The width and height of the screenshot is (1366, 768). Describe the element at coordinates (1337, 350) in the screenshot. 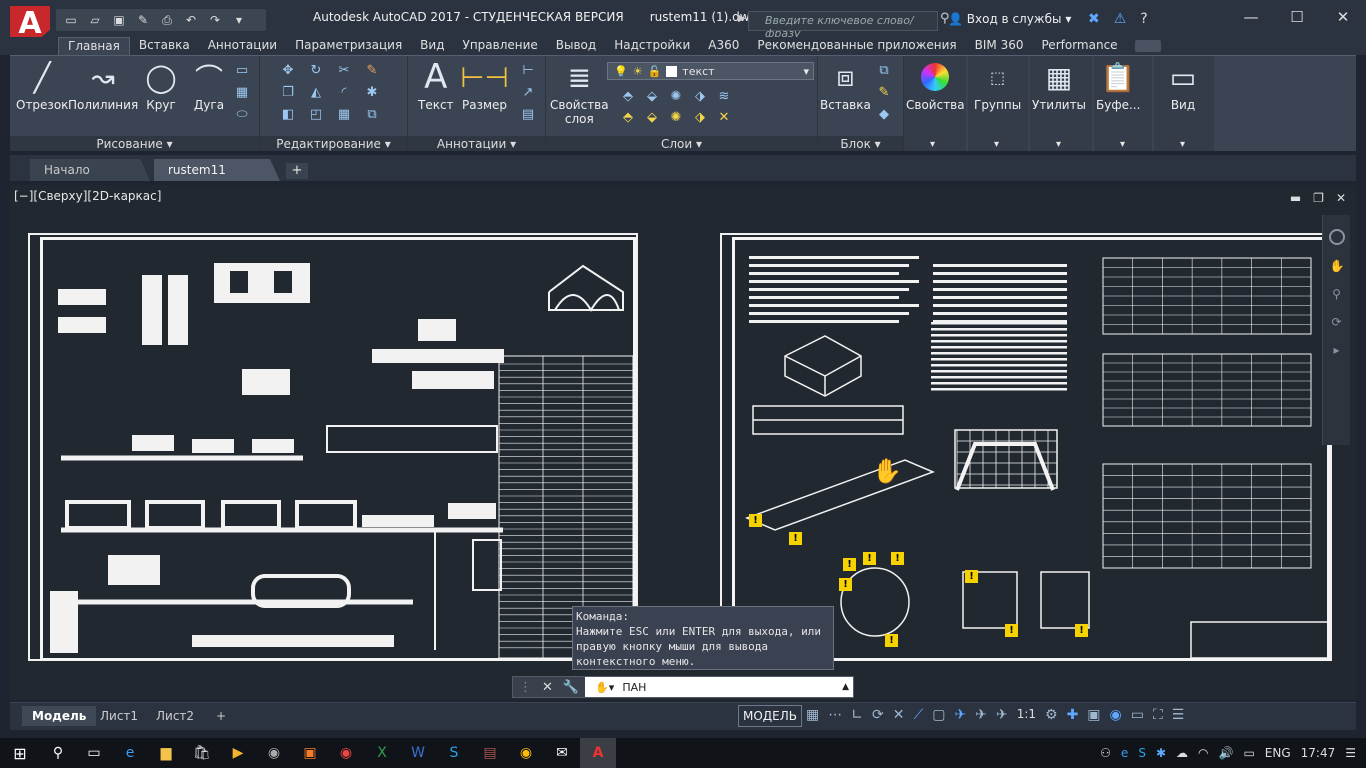

I see `showmotion-icon: ▸` at that location.